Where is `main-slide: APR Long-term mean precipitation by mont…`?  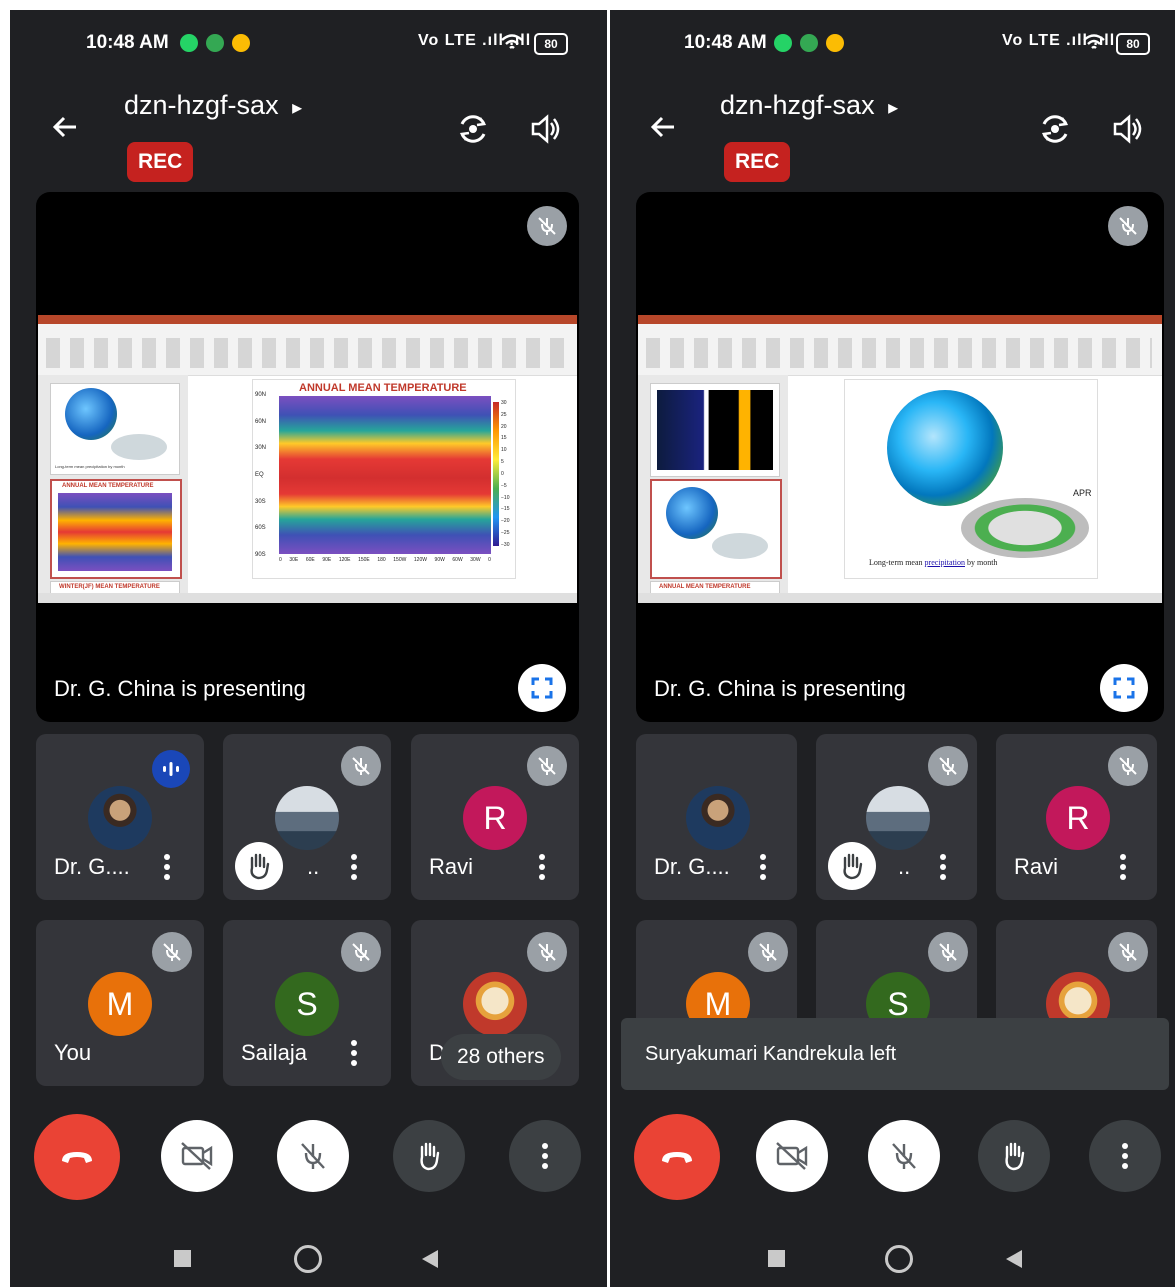
main-slide: APR Long-term mean precipitation by mont… is located at coordinates (971, 479).